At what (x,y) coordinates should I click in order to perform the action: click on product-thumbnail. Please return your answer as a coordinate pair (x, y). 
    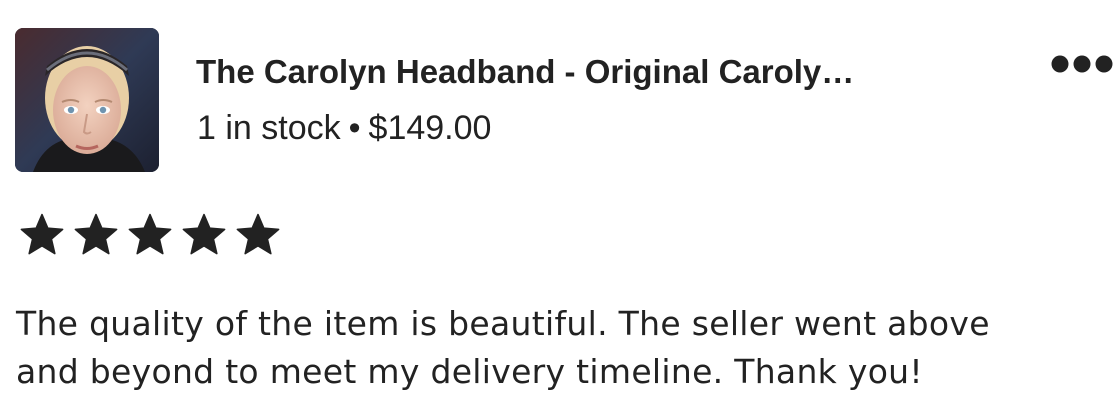
    Looking at the image, I should click on (87, 100).